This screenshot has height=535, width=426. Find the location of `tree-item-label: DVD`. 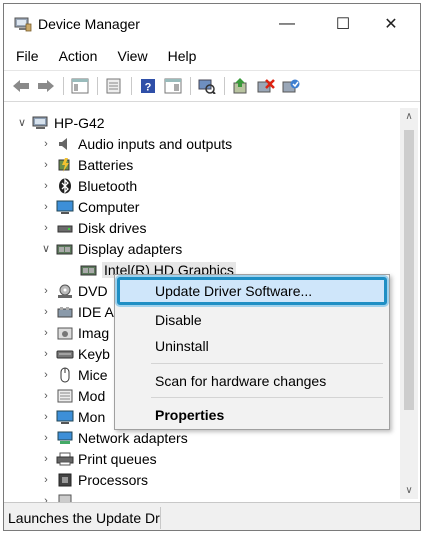

tree-item-label: DVD is located at coordinates (93, 290).